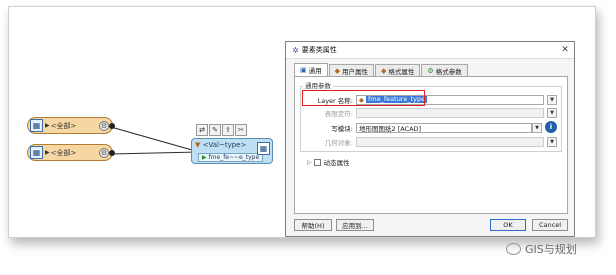 Image resolution: width=616 pixels, height=275 pixels. I want to click on link-icon: ⇄, so click(202, 130).